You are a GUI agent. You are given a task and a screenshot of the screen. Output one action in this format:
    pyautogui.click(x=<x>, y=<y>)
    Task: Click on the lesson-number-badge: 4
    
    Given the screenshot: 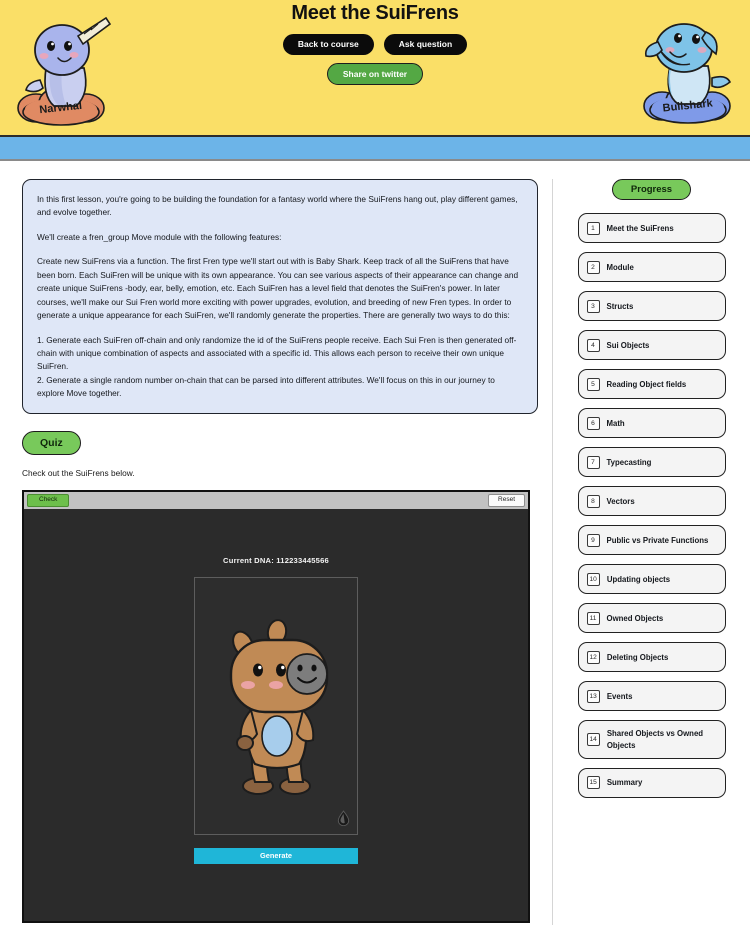 What is the action you would take?
    pyautogui.click(x=593, y=345)
    